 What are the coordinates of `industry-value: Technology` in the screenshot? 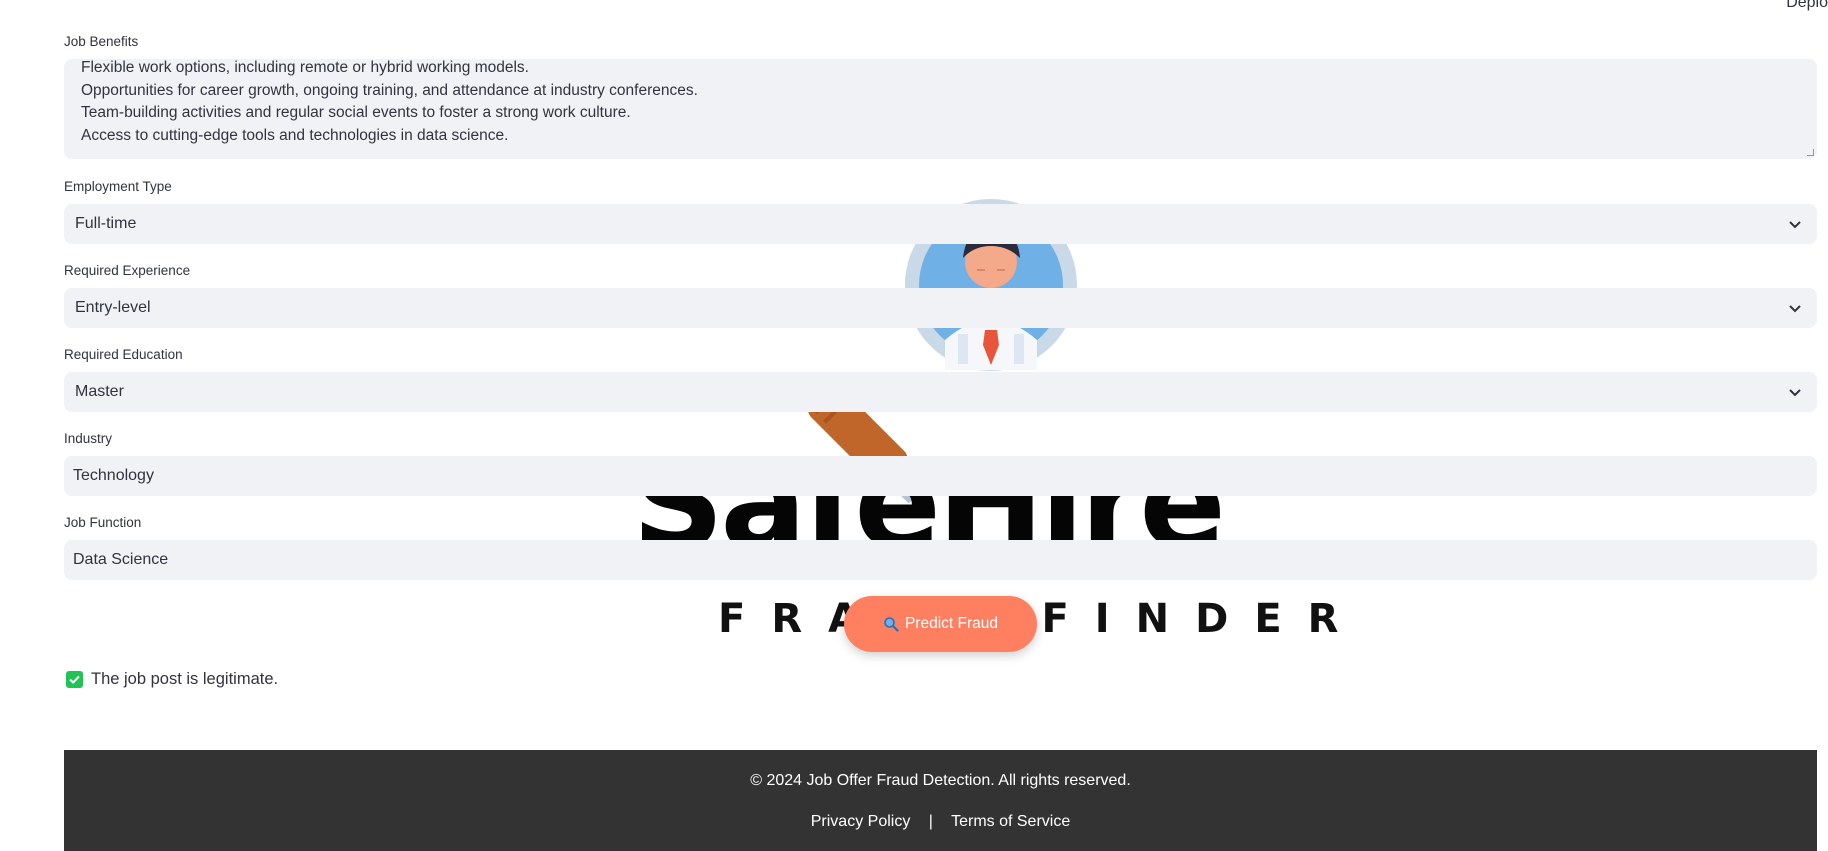 It's located at (113, 475).